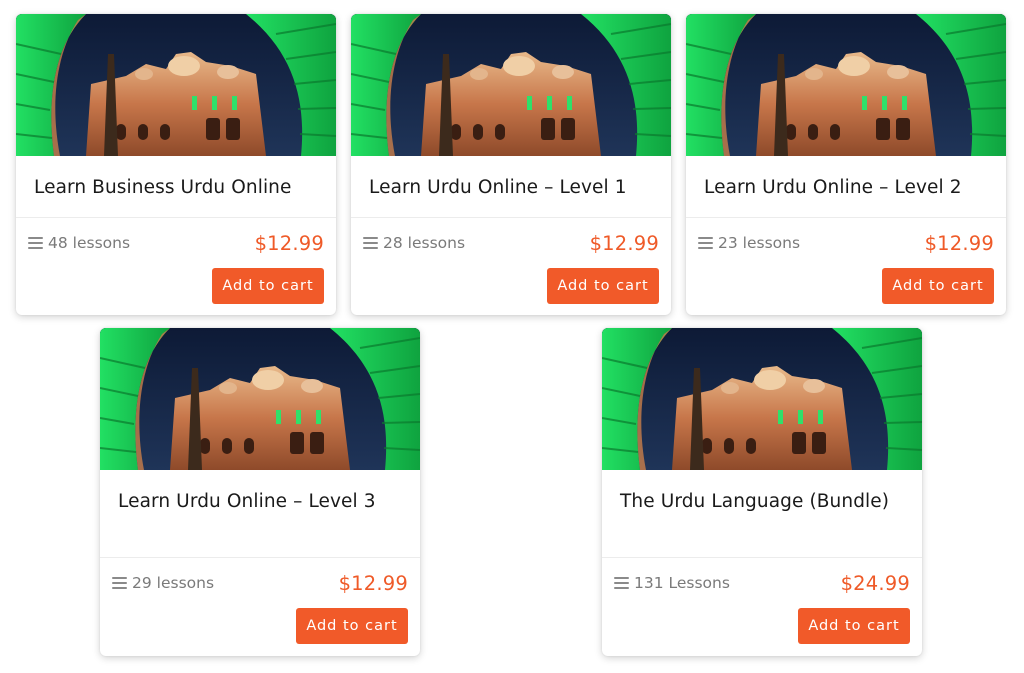 Image resolution: width=1024 pixels, height=673 pixels. I want to click on course-title: Learn Urdu Online – Level 2, so click(846, 186).